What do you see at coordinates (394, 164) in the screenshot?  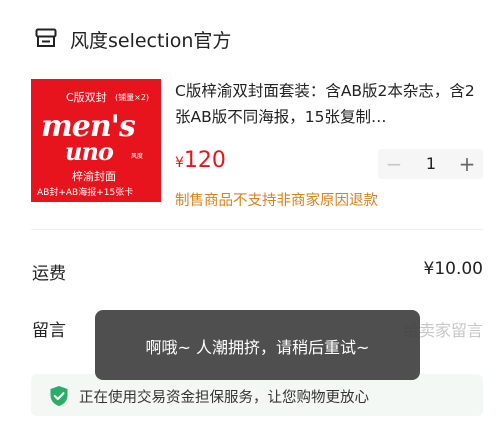 I see `decrease-quantity-button: −` at bounding box center [394, 164].